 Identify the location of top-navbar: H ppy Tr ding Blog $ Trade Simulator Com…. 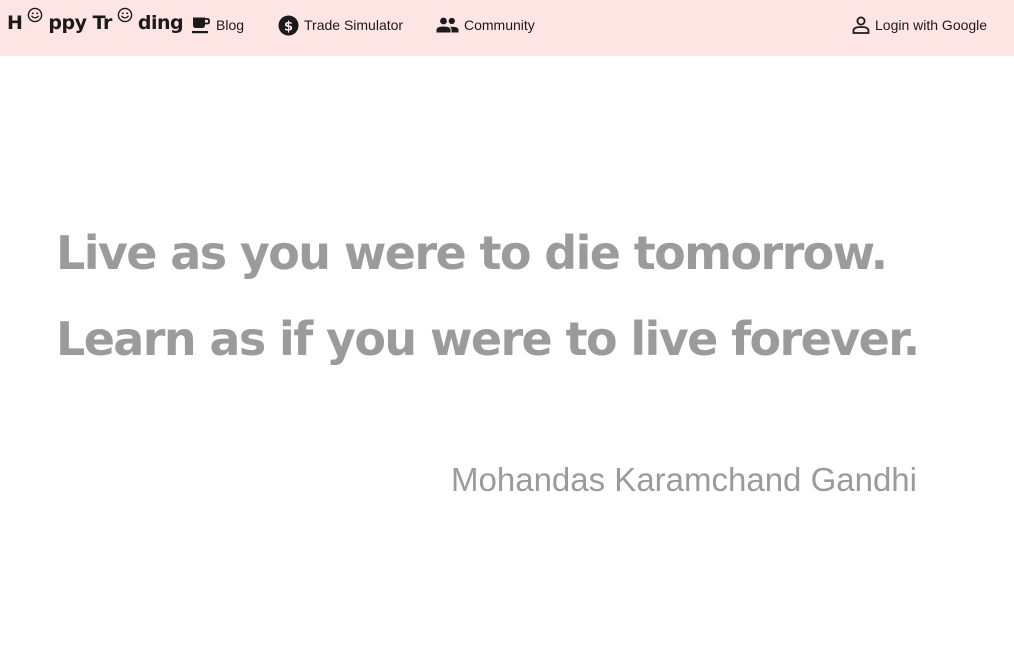
(507, 28).